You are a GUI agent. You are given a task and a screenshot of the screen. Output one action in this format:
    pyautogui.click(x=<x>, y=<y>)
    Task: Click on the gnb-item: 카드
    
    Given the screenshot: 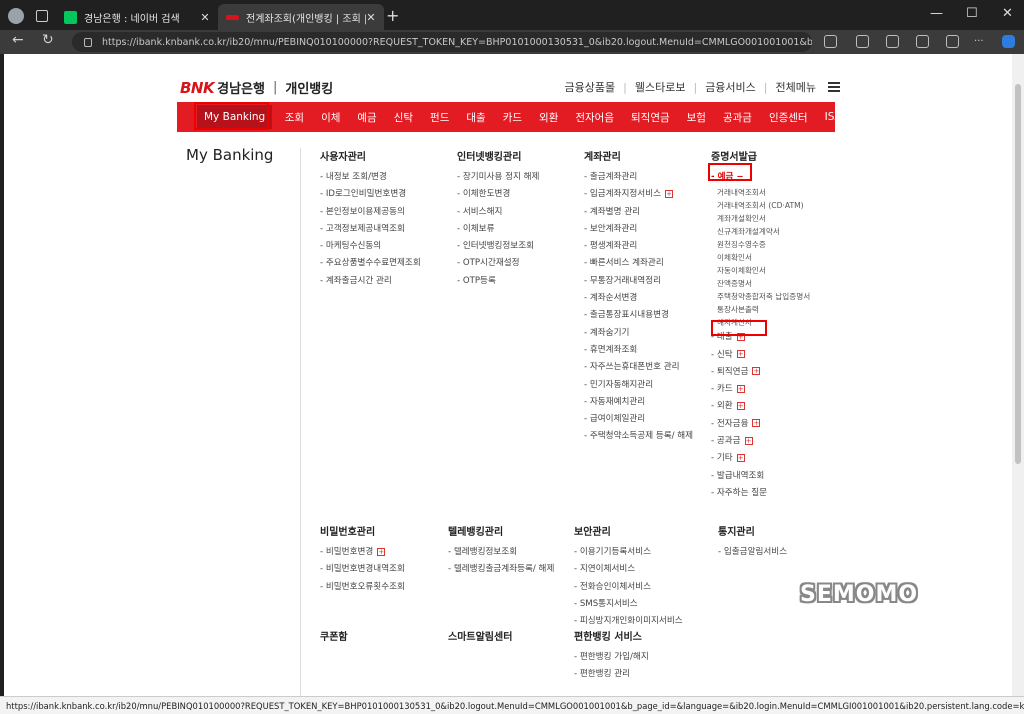 What is the action you would take?
    pyautogui.click(x=512, y=117)
    